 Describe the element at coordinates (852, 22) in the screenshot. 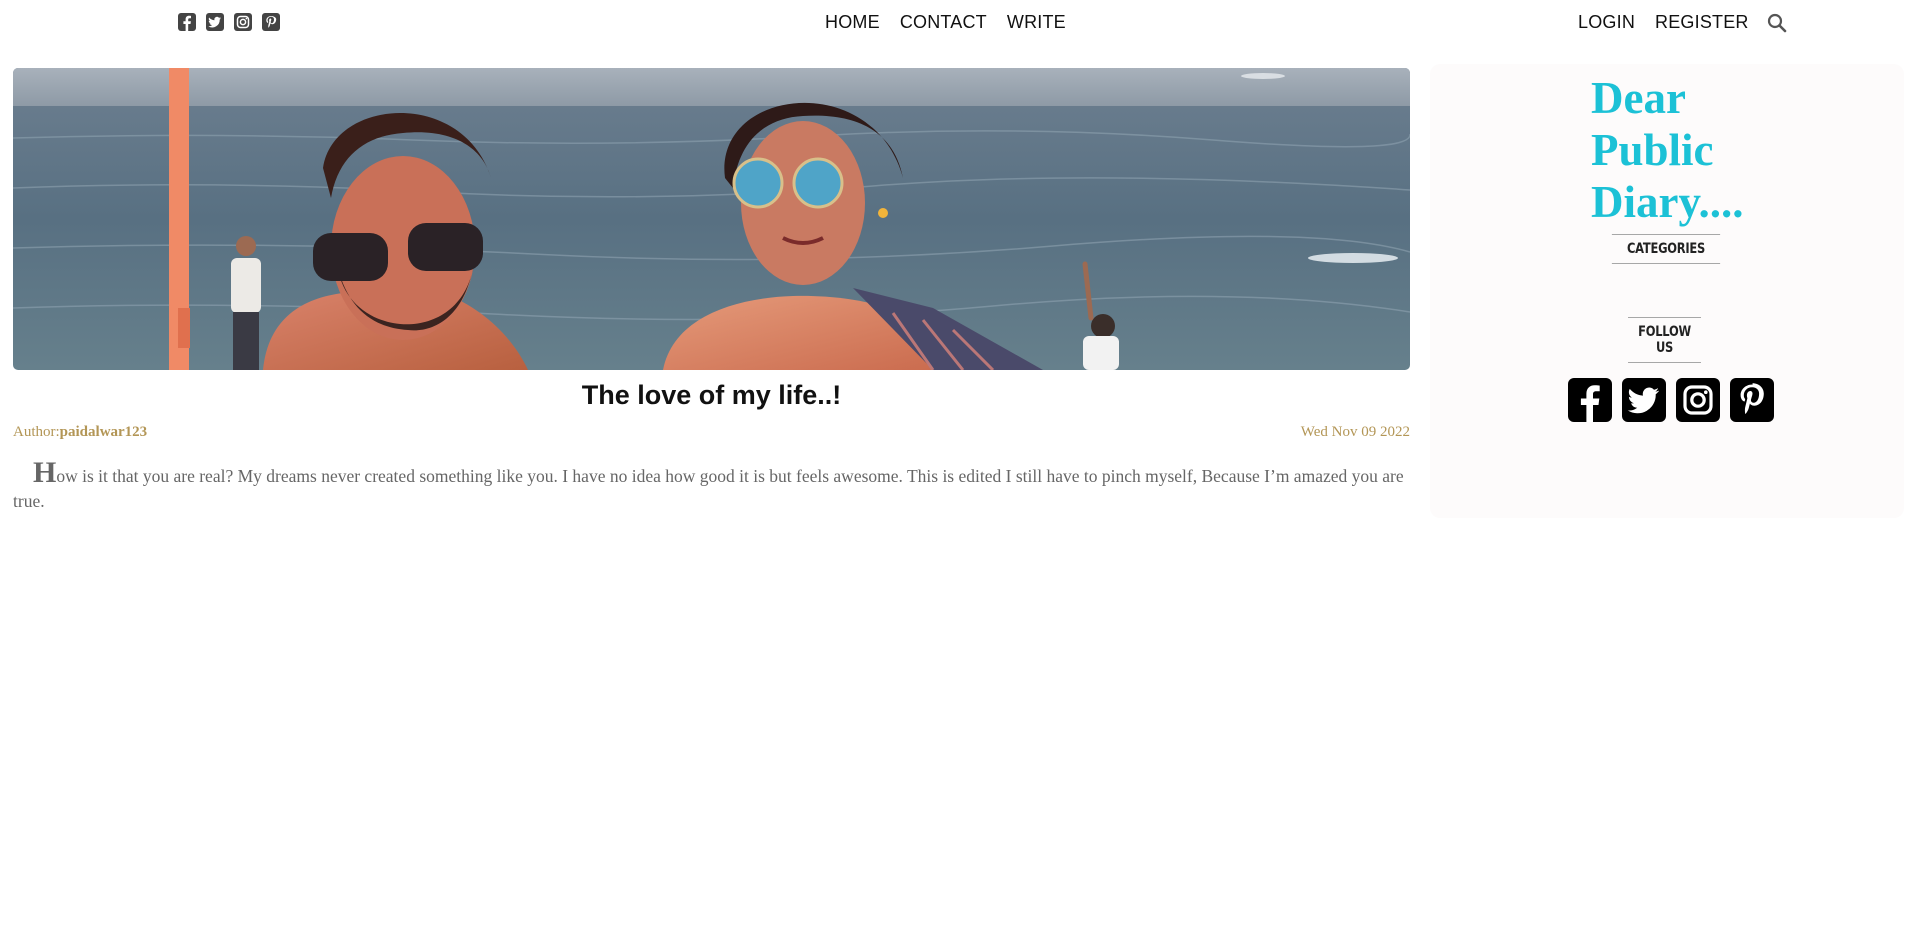

I see `nav-home: HOME` at that location.